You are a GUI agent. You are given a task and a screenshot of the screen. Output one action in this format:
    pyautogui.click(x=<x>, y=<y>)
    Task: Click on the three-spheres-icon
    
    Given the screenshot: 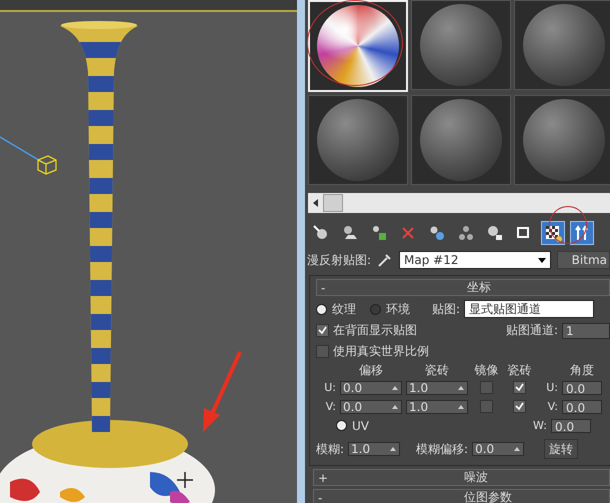 What is the action you would take?
    pyautogui.click(x=466, y=233)
    